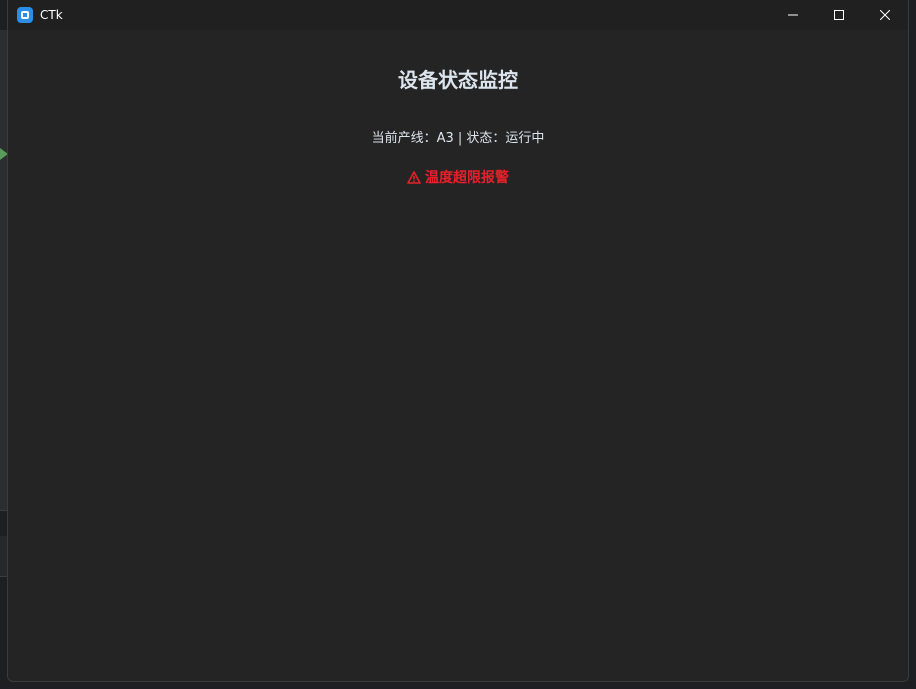 The height and width of the screenshot is (689, 916). I want to click on page-title: 设备状态监控, so click(458, 80).